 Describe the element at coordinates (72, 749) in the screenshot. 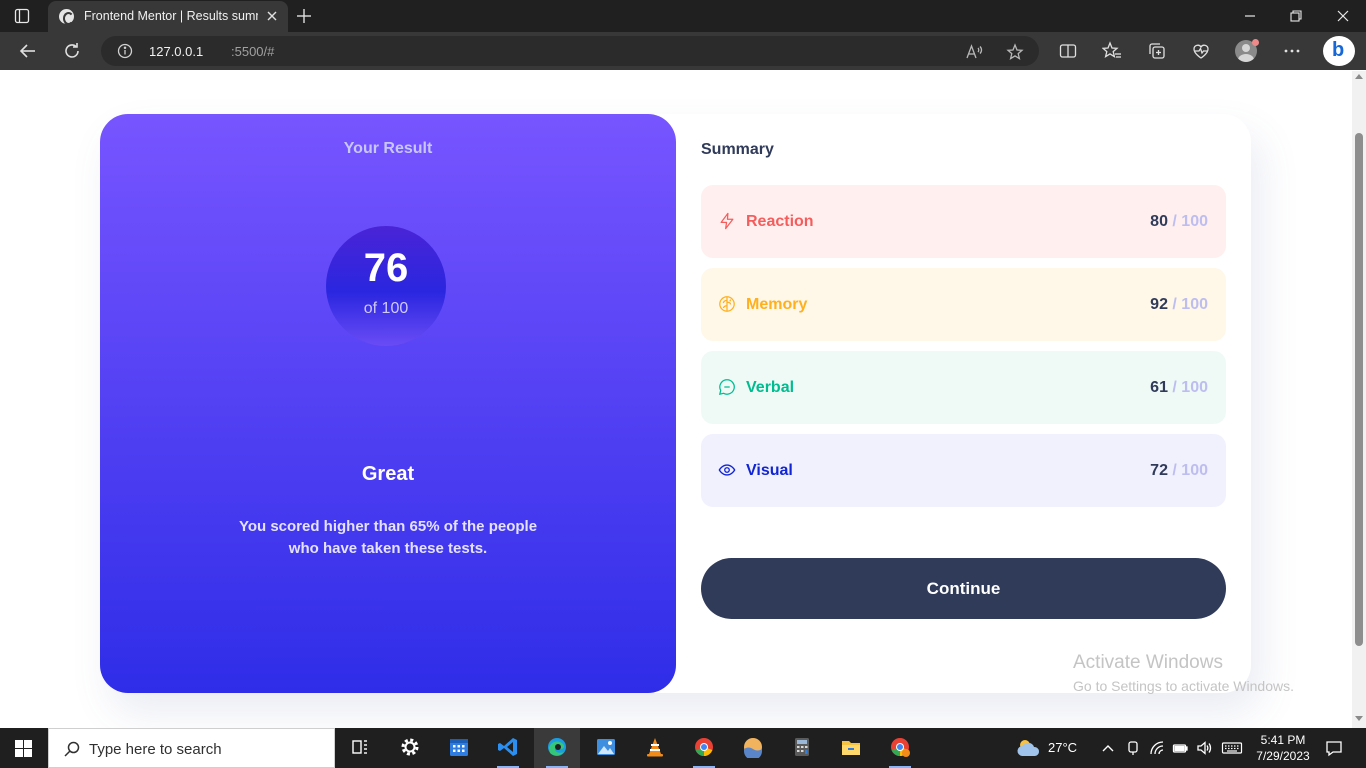

I see `search-icon` at that location.